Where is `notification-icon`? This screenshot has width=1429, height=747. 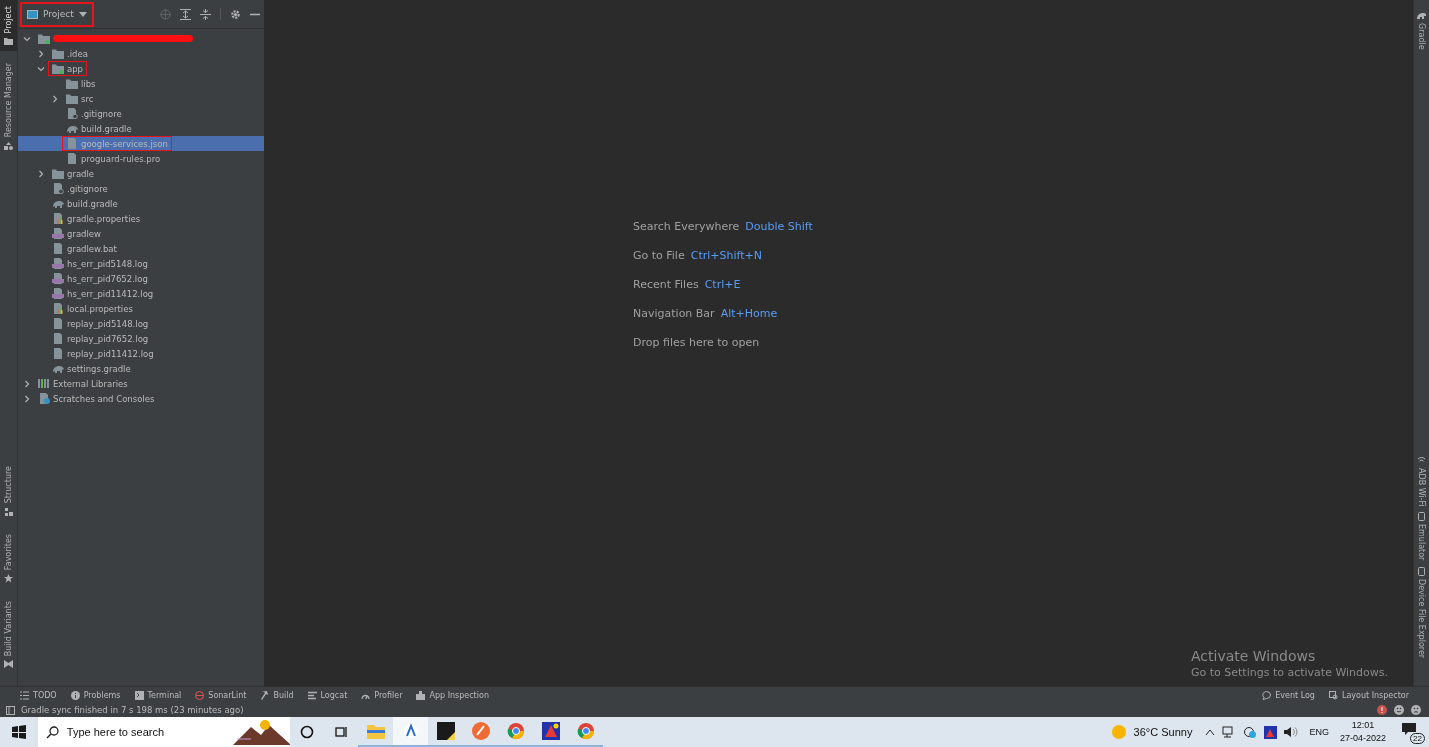 notification-icon is located at coordinates (1409, 729).